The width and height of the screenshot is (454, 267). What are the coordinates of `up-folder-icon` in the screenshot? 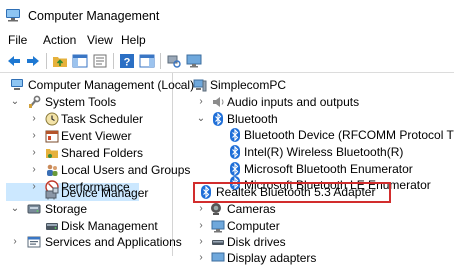 It's located at (60, 61).